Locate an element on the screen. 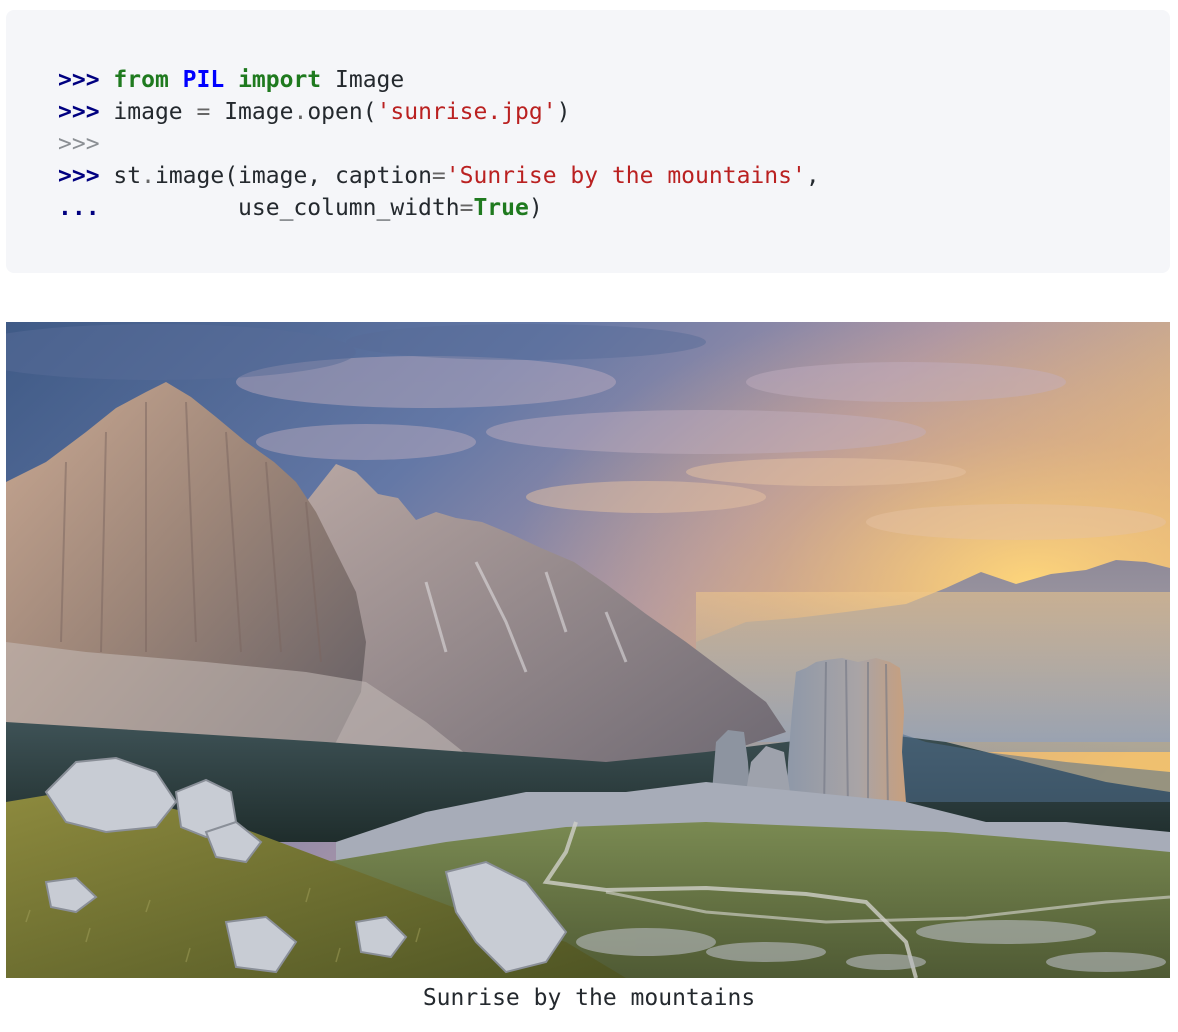  code-token: PIL is located at coordinates (203, 80).